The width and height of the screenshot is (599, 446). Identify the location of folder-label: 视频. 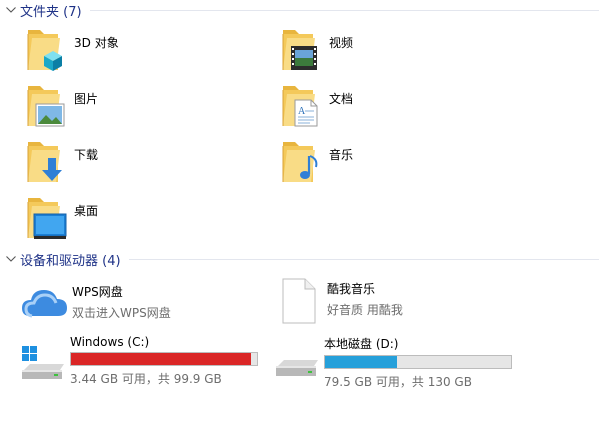
(341, 43).